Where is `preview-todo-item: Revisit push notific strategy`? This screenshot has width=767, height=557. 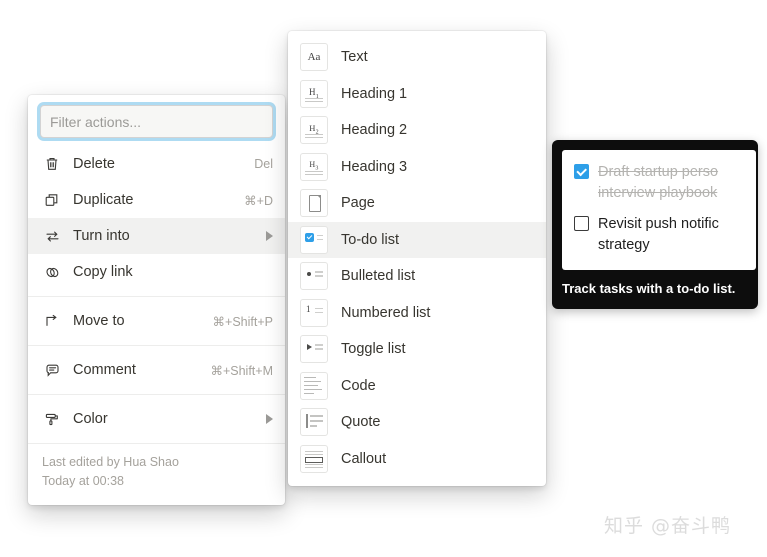
preview-todo-item: Revisit push notific strategy is located at coordinates (659, 235).